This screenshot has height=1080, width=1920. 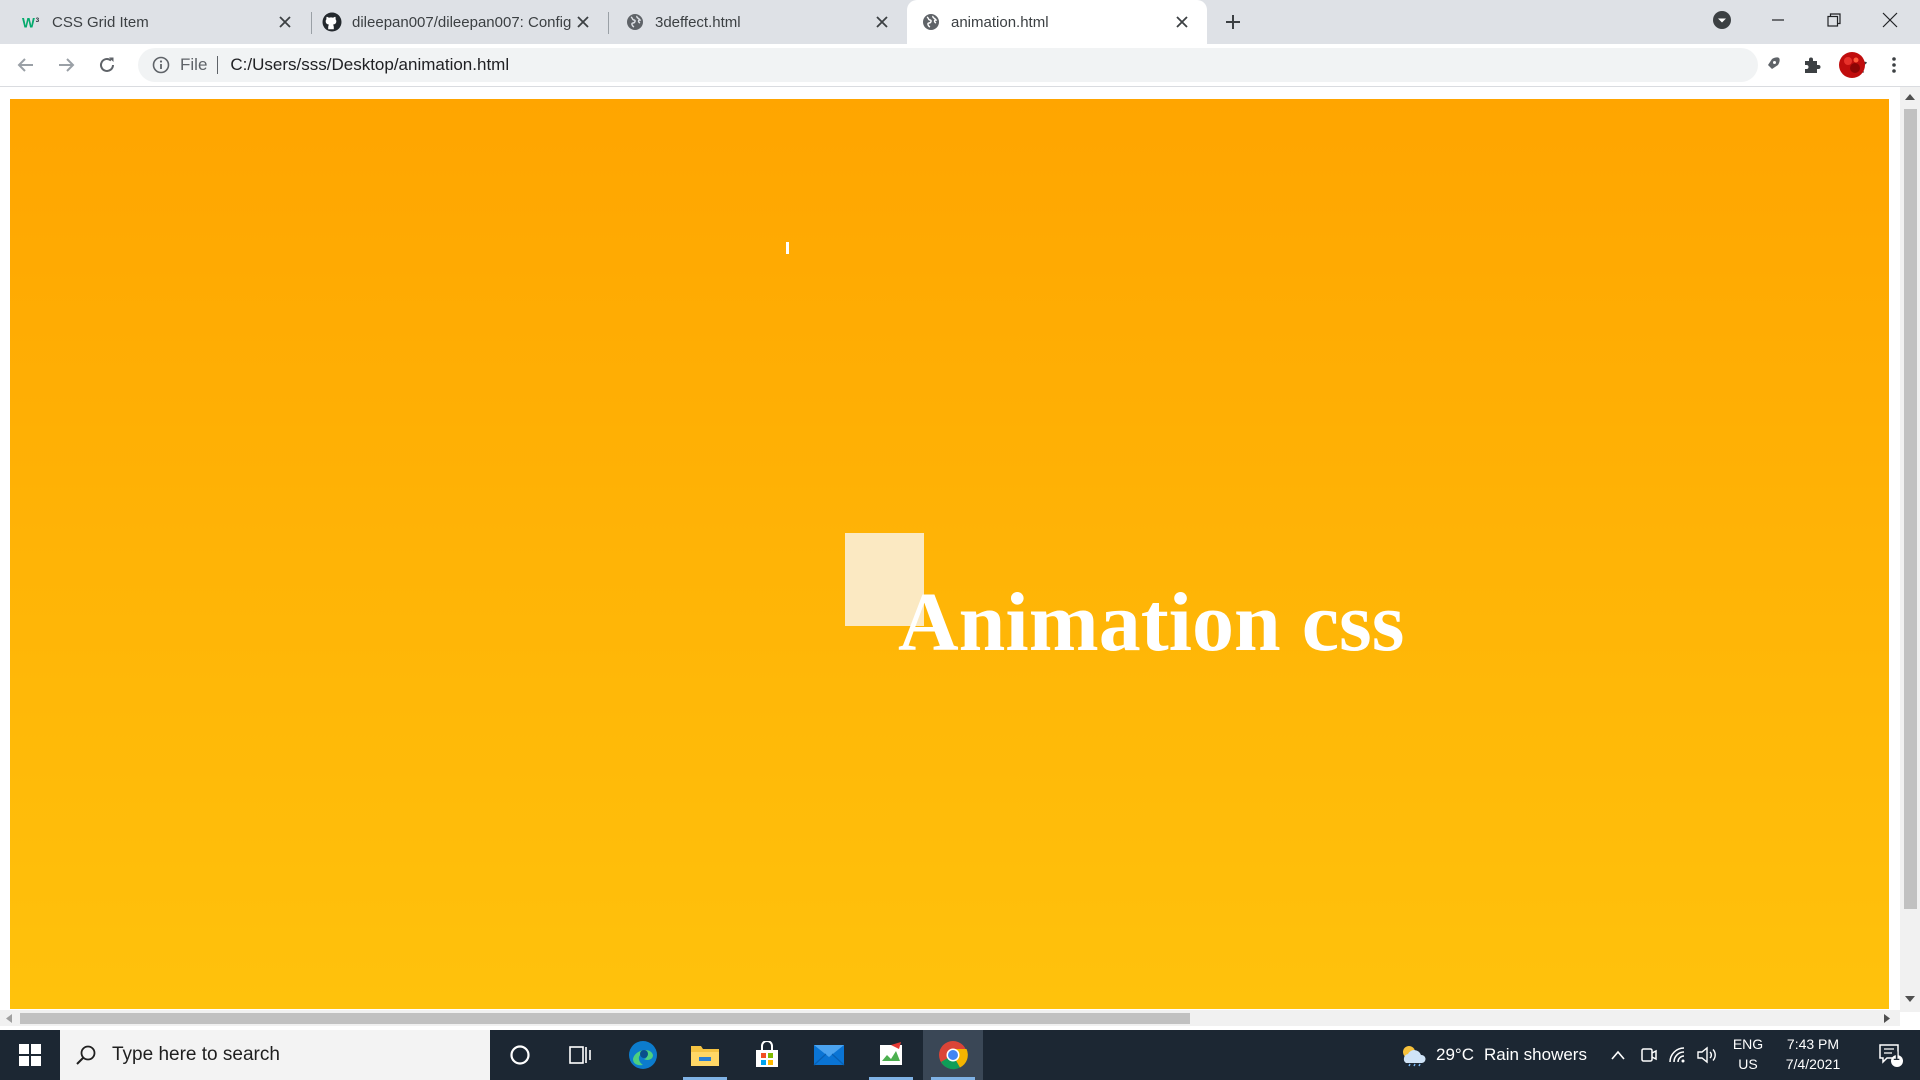 I want to click on taskbar-search-box: Type here to search, so click(x=275, y=1055).